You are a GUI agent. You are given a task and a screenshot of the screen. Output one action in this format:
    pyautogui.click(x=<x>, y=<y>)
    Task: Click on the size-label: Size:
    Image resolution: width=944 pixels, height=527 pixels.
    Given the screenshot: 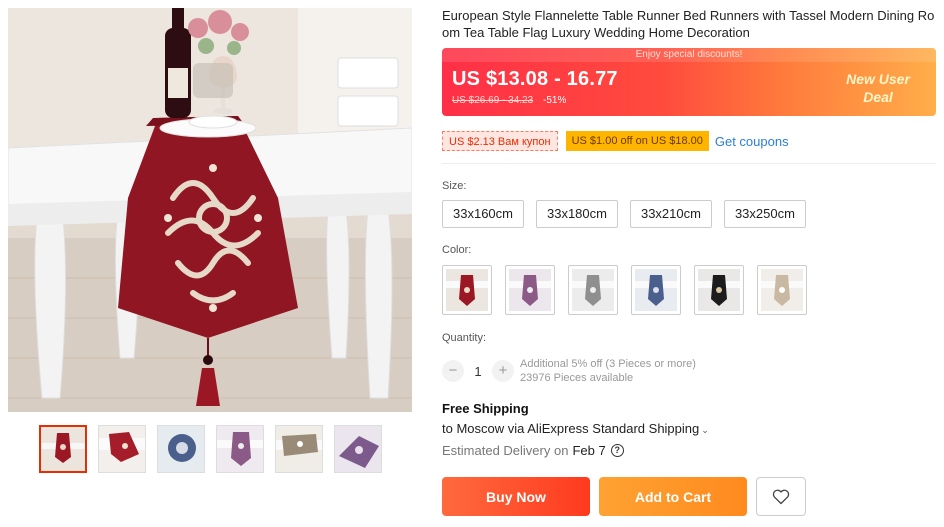 What is the action you would take?
    pyautogui.click(x=454, y=186)
    